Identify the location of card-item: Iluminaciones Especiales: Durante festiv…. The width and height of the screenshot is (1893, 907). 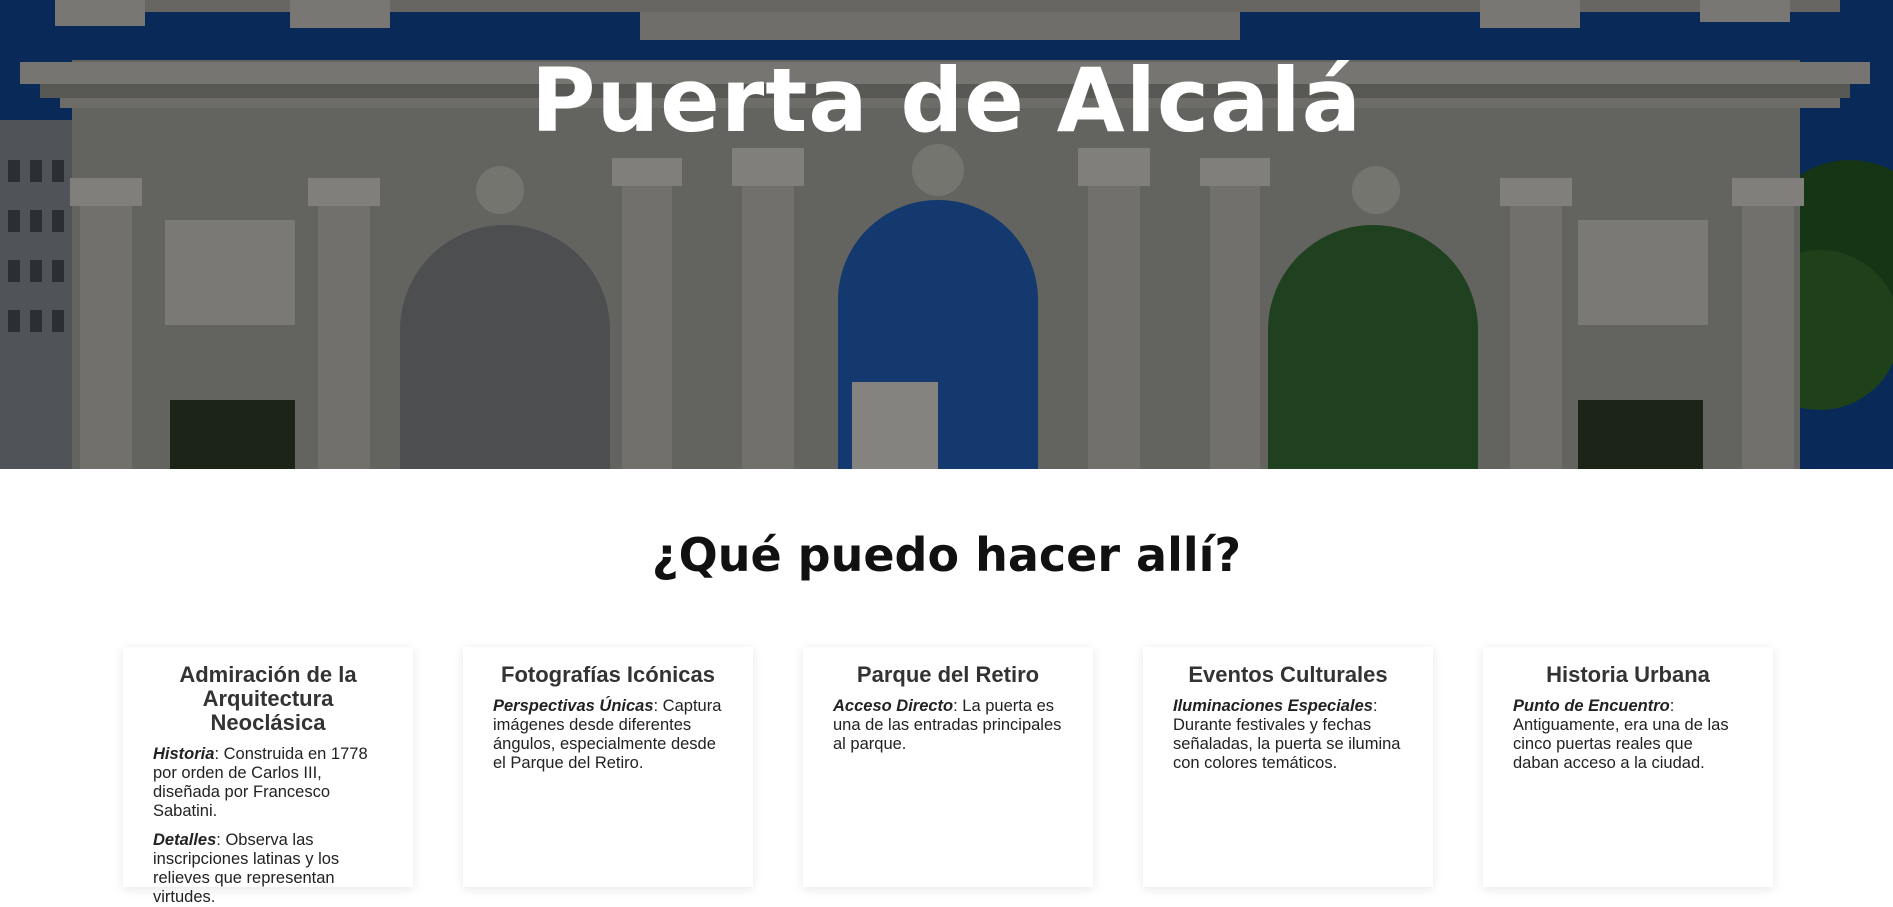
(1288, 735).